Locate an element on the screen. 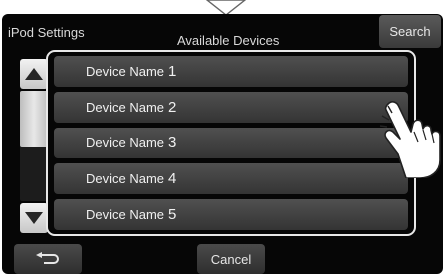 This screenshot has width=445, height=274. triangle-up-icon is located at coordinates (34, 74).